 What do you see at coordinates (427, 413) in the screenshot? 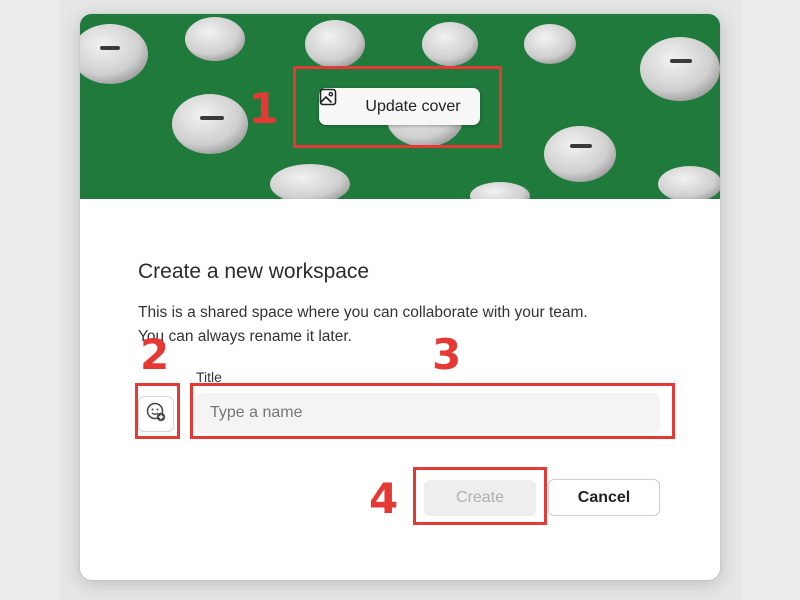
I see `title-input` at bounding box center [427, 413].